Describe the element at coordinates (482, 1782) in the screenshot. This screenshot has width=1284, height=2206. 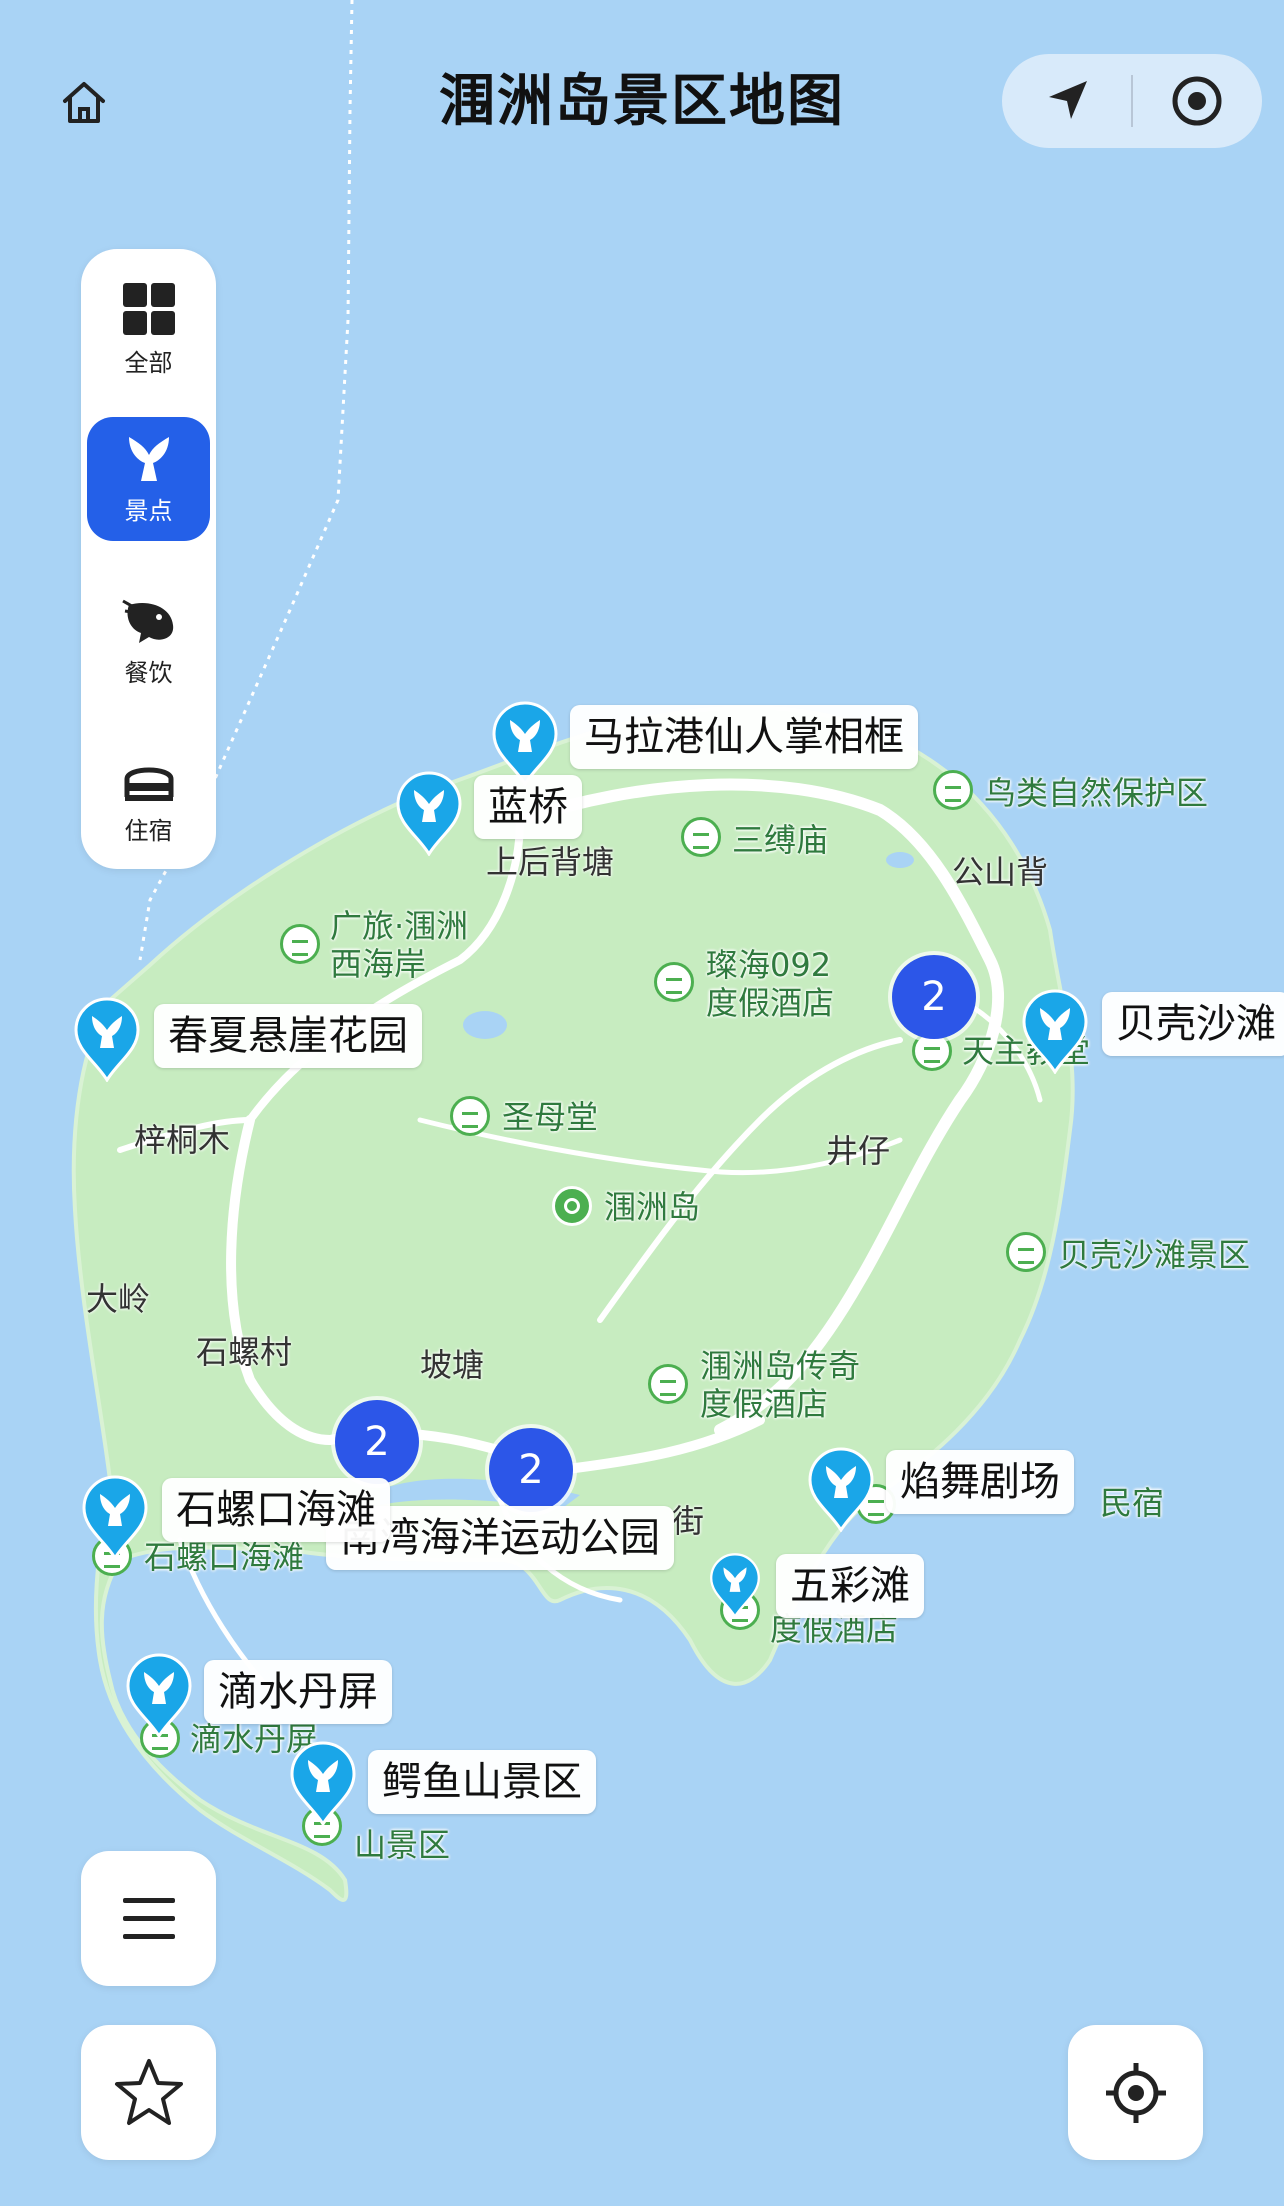
I see `scenic-pin-label: 鳄鱼山景区` at that location.